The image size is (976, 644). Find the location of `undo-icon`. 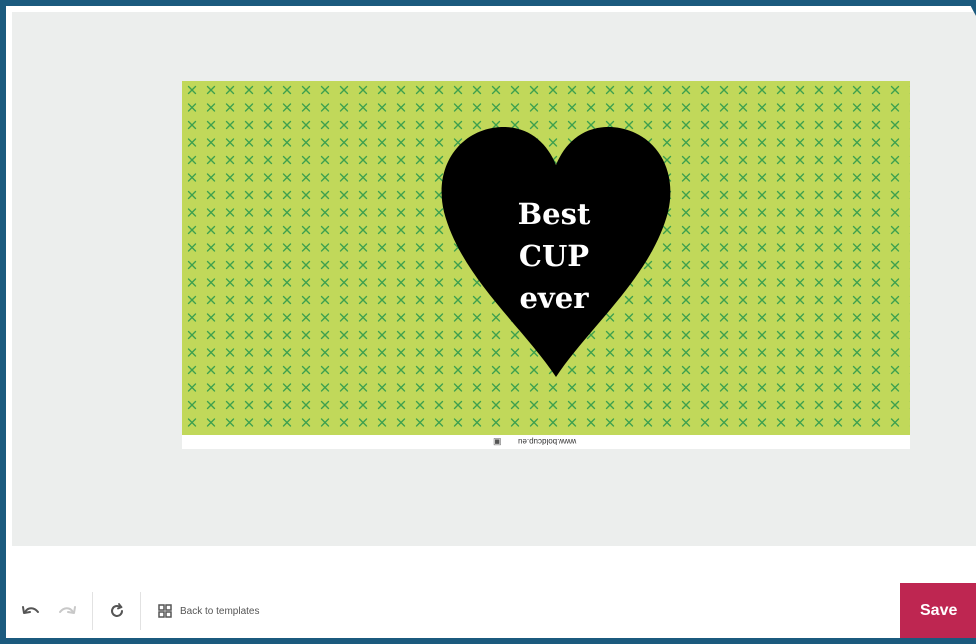

undo-icon is located at coordinates (30, 610).